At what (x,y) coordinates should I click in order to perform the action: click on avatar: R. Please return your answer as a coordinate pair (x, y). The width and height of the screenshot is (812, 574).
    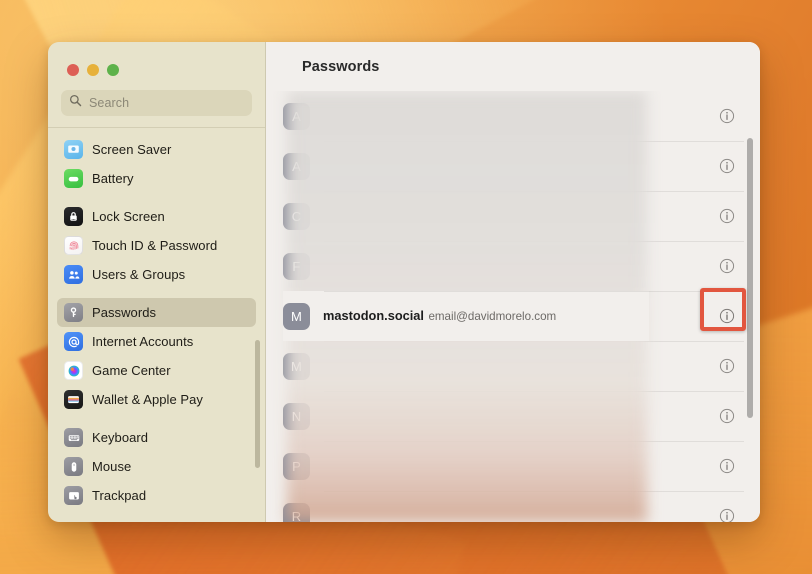
    Looking at the image, I should click on (296, 512).